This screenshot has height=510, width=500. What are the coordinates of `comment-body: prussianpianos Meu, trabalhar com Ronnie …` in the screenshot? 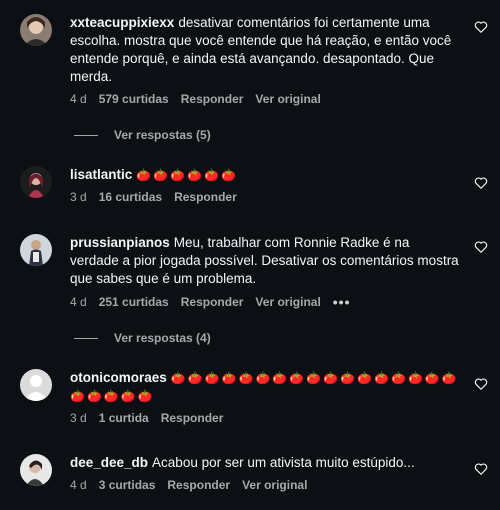 It's located at (265, 272).